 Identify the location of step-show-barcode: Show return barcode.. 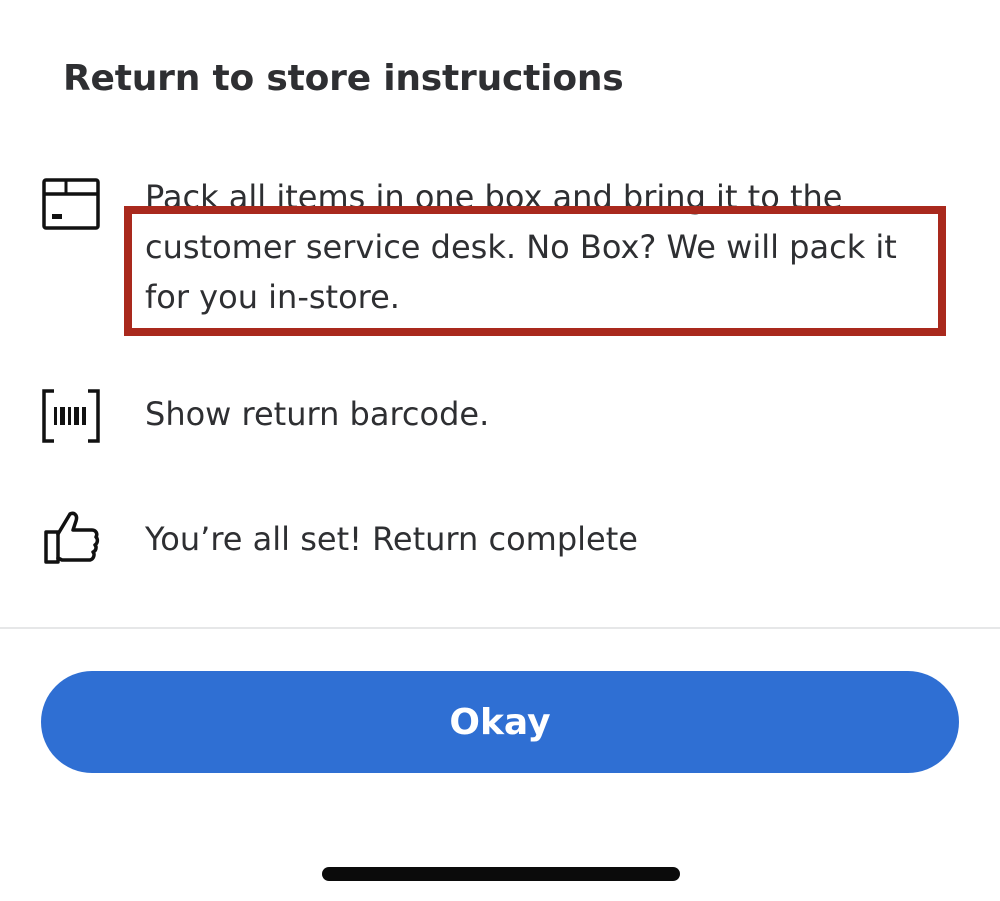
(500, 415).